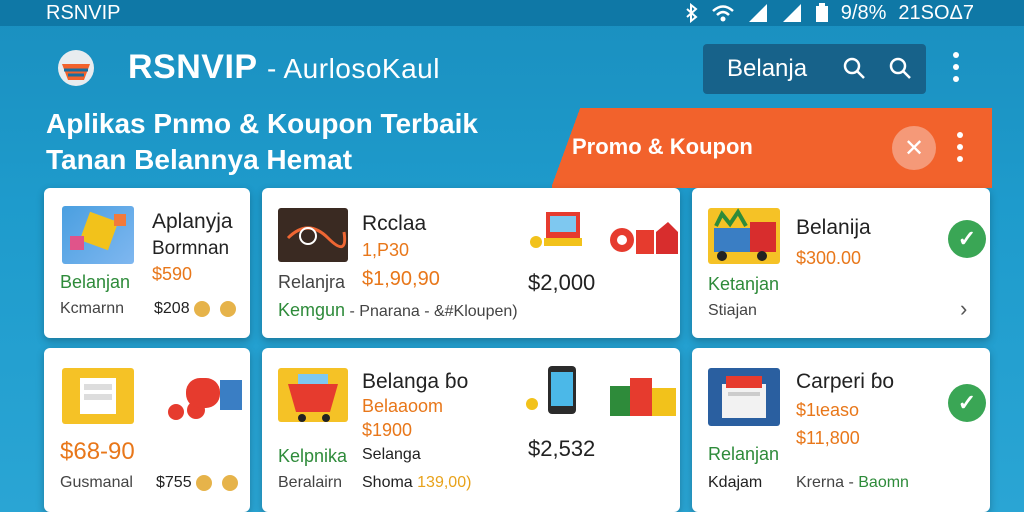 This screenshot has width=1024, height=512. I want to click on seller-name: Kcmarnn, so click(92, 308).